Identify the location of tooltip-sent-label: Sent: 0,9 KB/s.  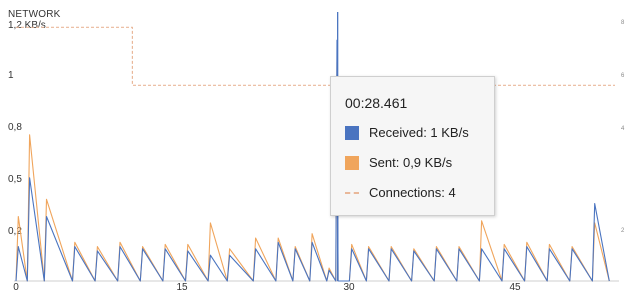
(411, 162).